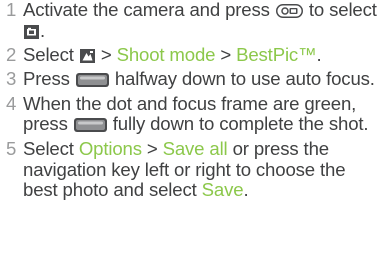  I want to click on step-text-part: select, so click(353, 10).